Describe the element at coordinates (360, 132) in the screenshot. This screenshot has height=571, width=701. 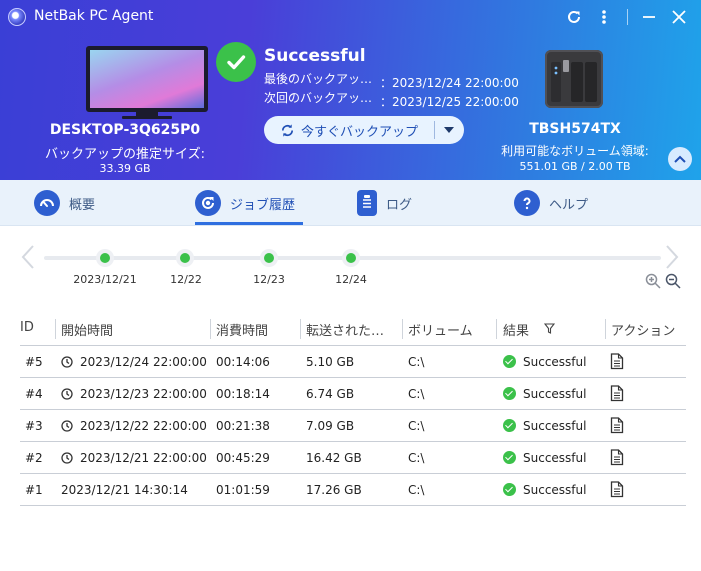
I see `backup-now-label: 今すぐバックアップ` at that location.